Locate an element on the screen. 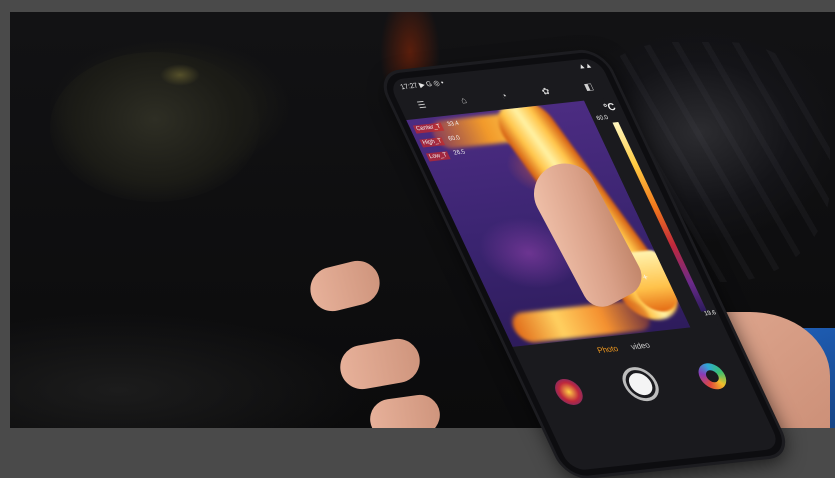  readout-center: Center_T 33.4 is located at coordinates (436, 127).